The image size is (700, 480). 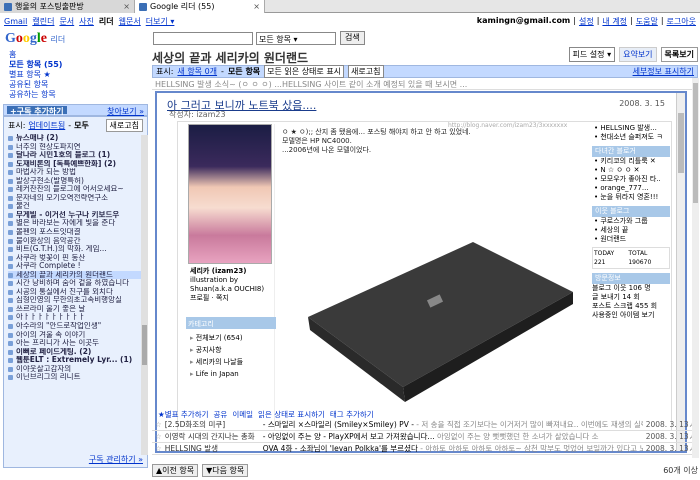 What do you see at coordinates (631, 315) in the screenshot?
I see `visit-info: 사용중인 아이템 보기` at bounding box center [631, 315].